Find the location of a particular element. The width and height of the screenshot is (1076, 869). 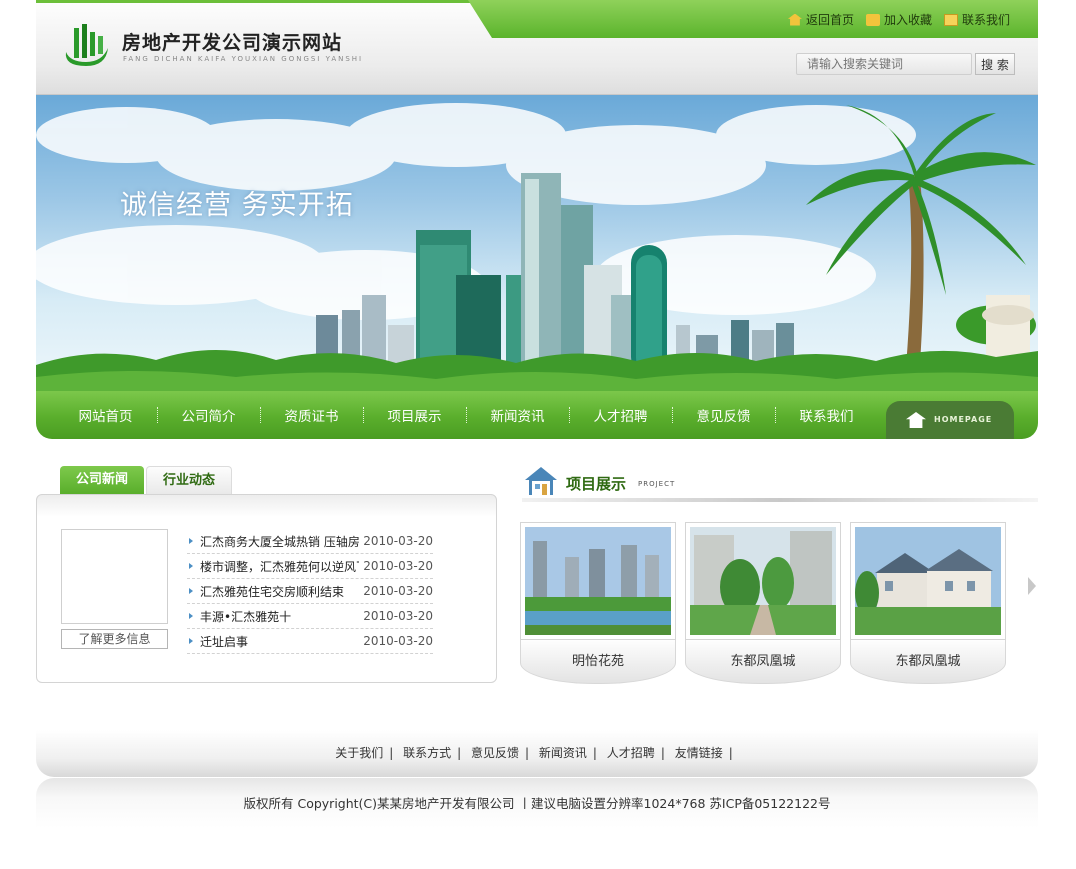

top-links: 返回首页 加入收藏 联系我们 is located at coordinates (898, 19).